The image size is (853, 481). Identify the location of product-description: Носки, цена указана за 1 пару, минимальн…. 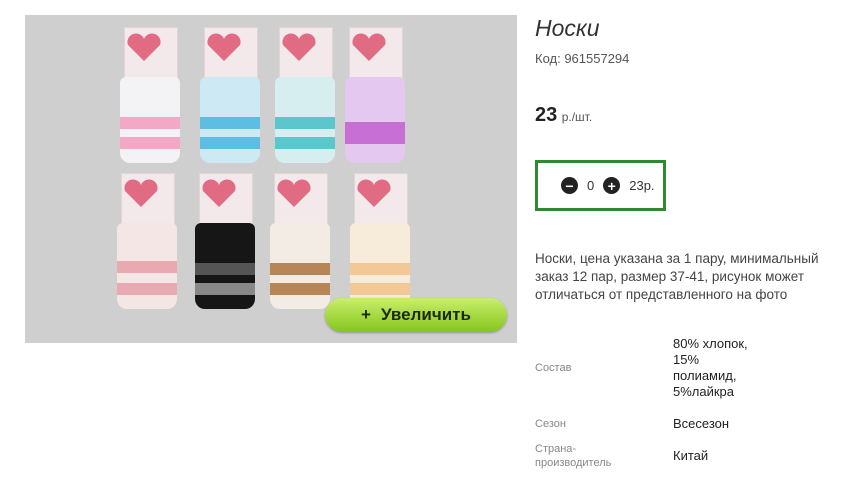
(677, 276).